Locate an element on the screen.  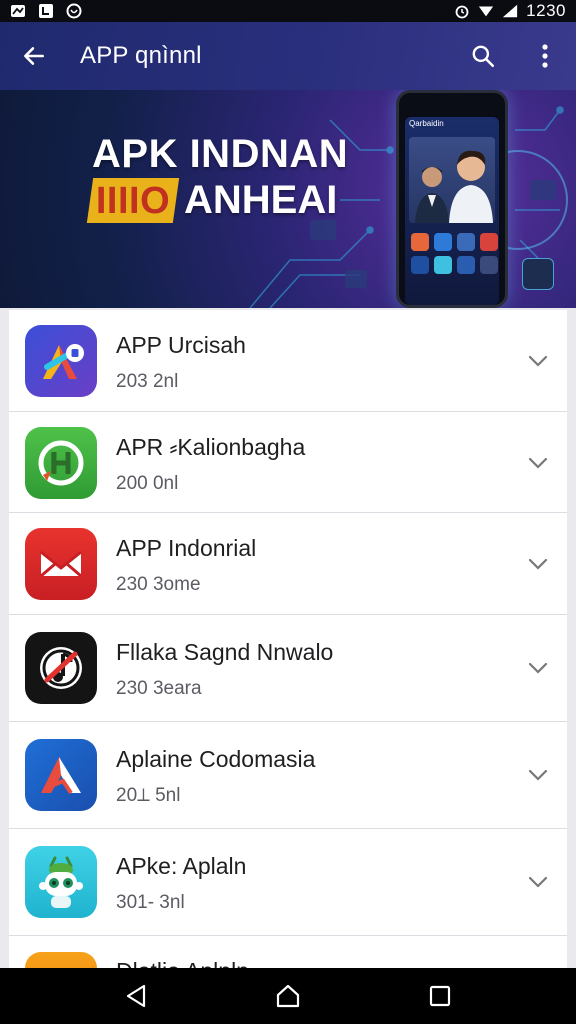
signal-icon is located at coordinates (510, 11).